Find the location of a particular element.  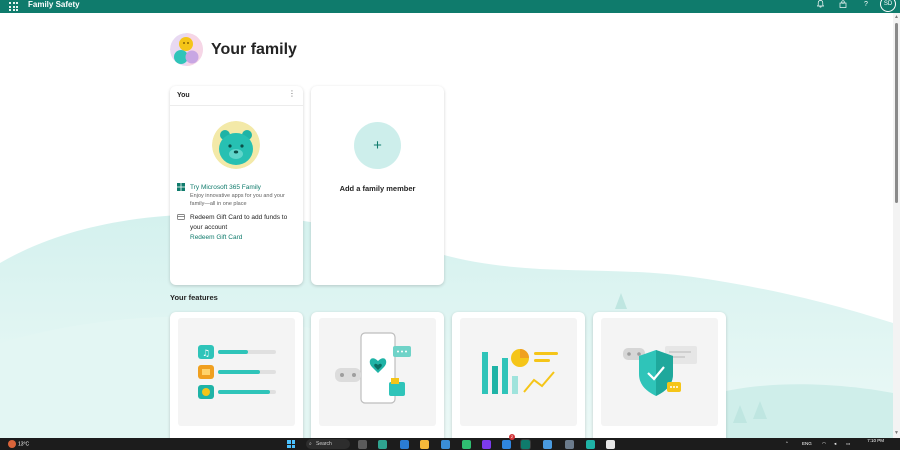

battery-icon: ▭ is located at coordinates (848, 444).